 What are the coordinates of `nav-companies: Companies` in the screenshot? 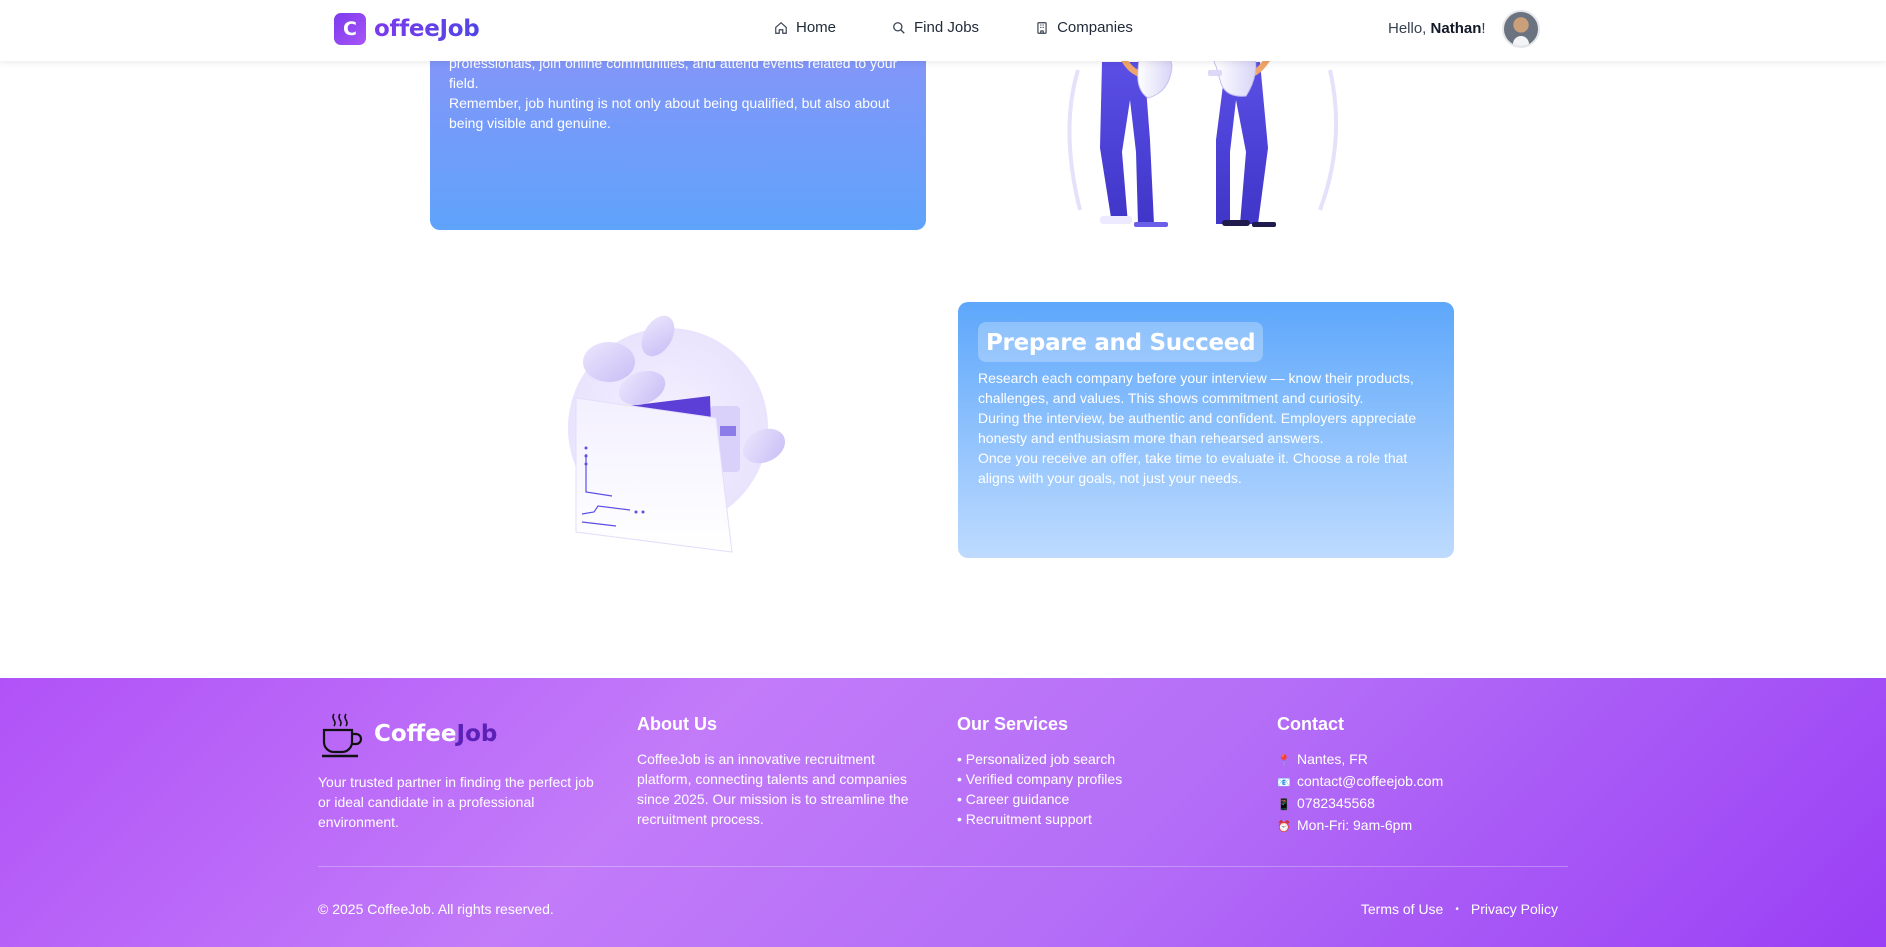 It's located at (1084, 27).